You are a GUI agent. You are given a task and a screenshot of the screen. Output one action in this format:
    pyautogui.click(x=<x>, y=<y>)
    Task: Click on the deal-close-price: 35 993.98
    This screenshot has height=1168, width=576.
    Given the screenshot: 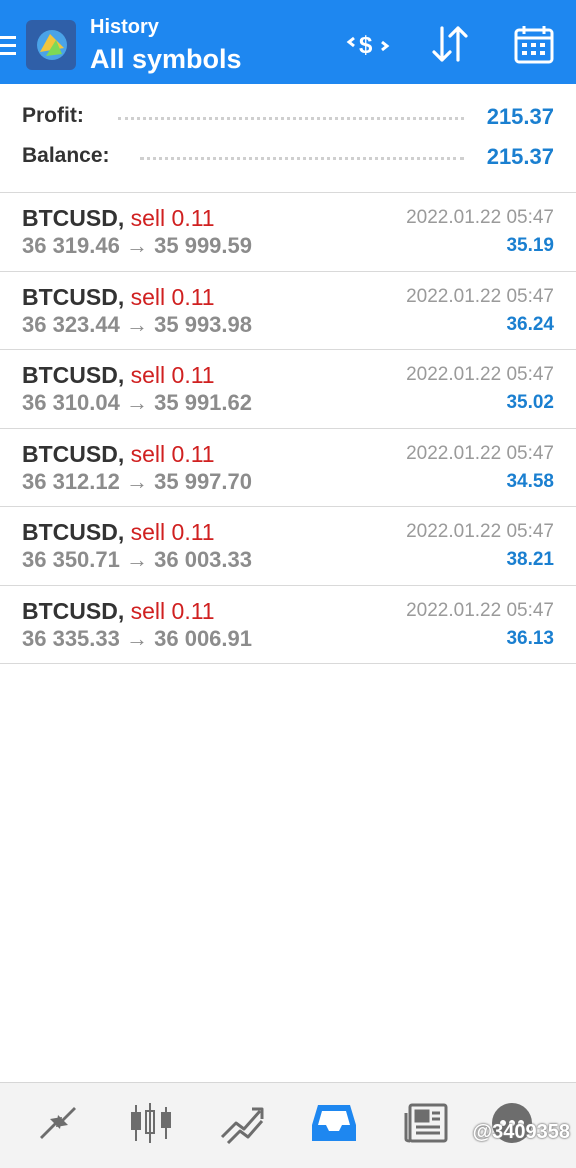 What is the action you would take?
    pyautogui.click(x=203, y=324)
    